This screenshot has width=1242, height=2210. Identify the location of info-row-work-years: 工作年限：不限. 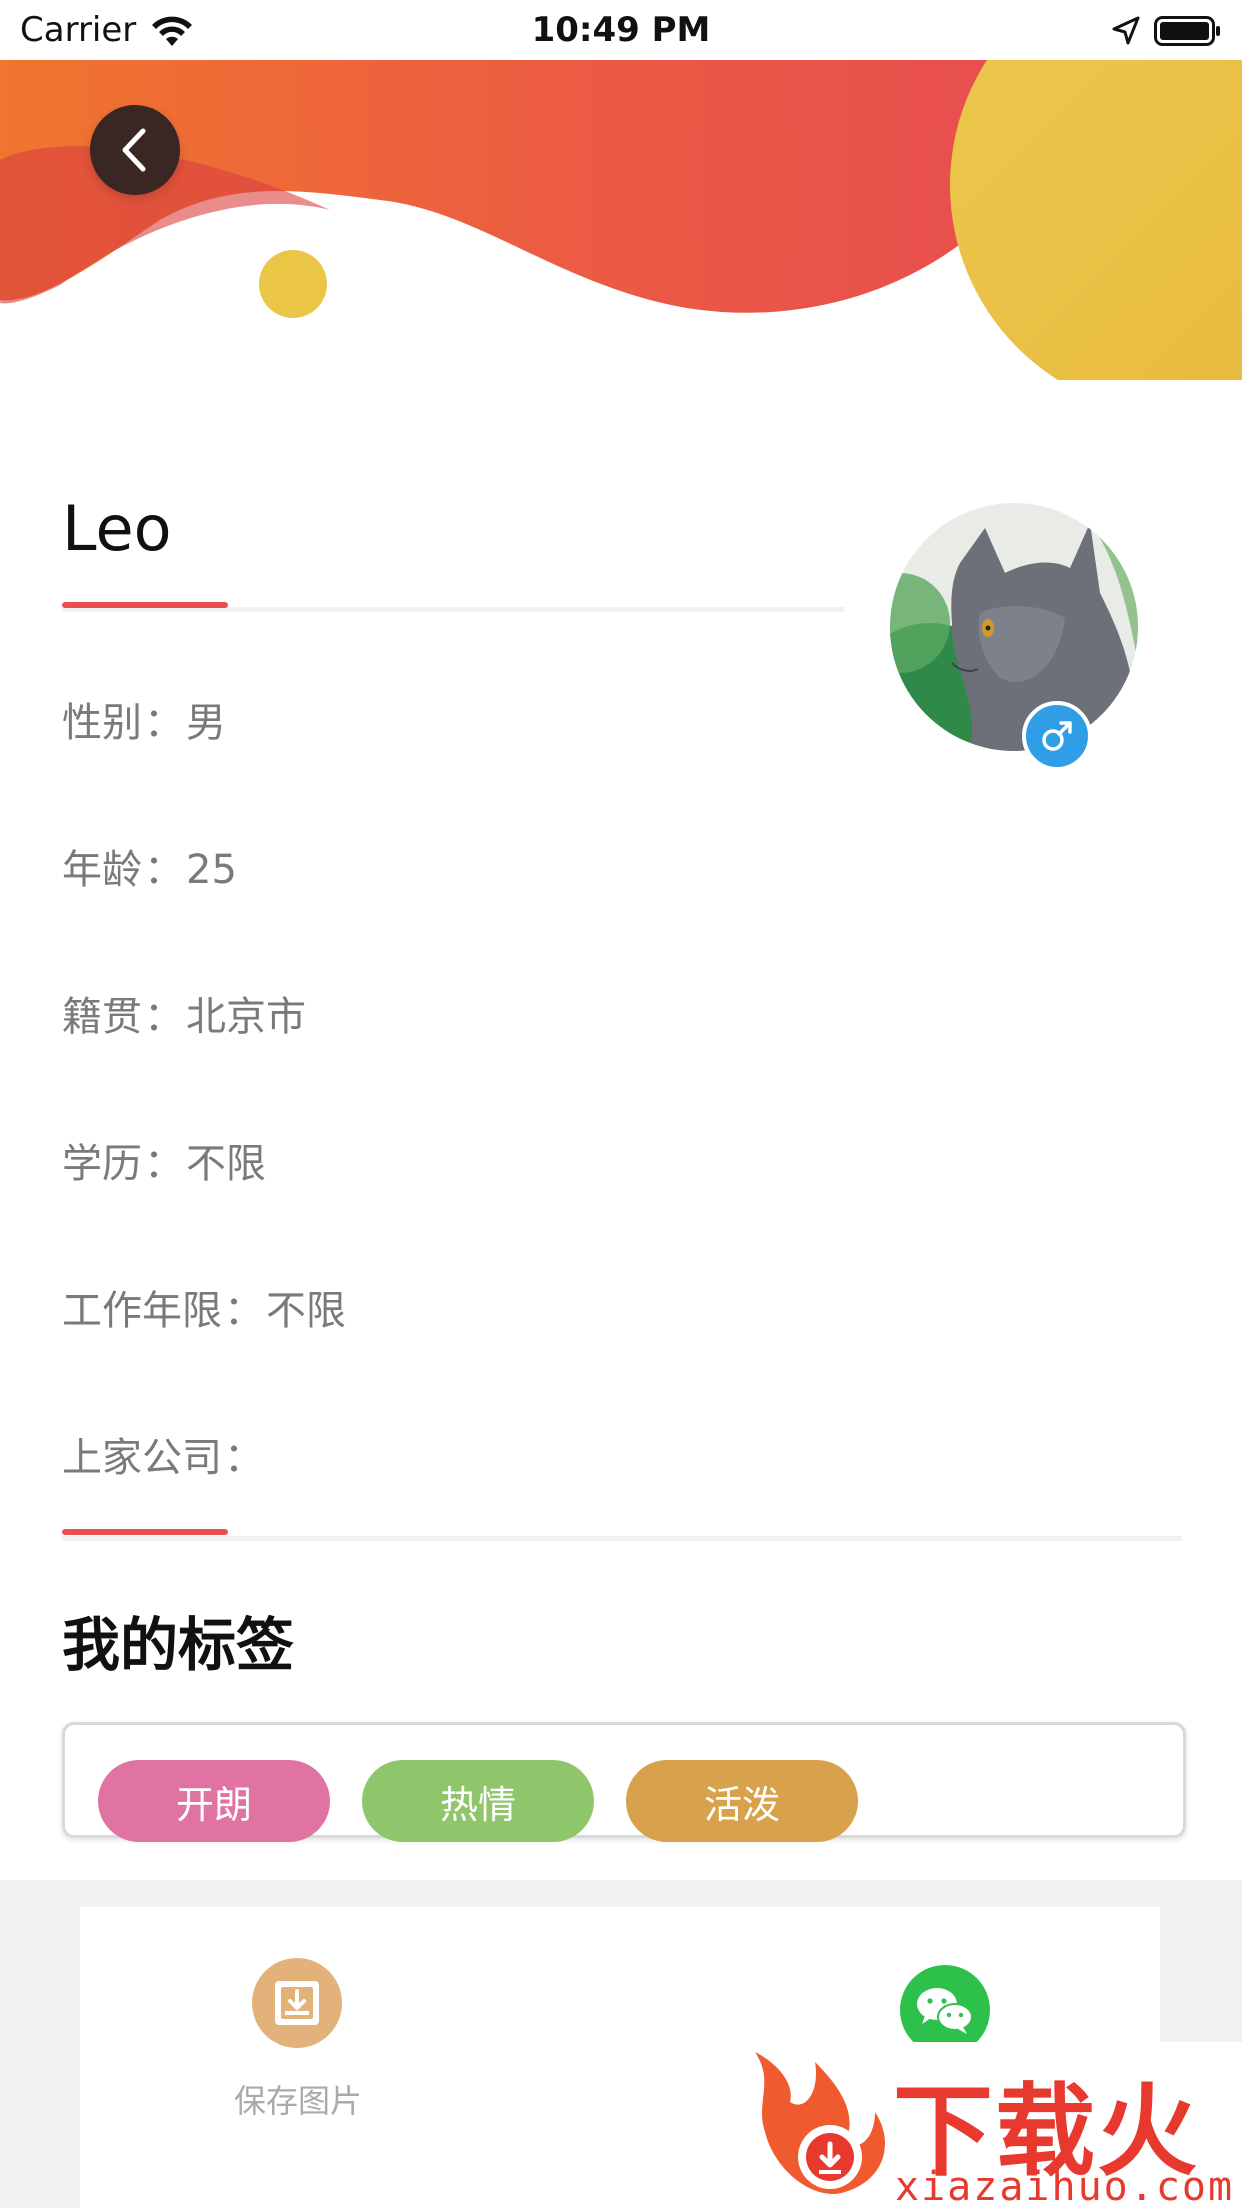
(204, 1307).